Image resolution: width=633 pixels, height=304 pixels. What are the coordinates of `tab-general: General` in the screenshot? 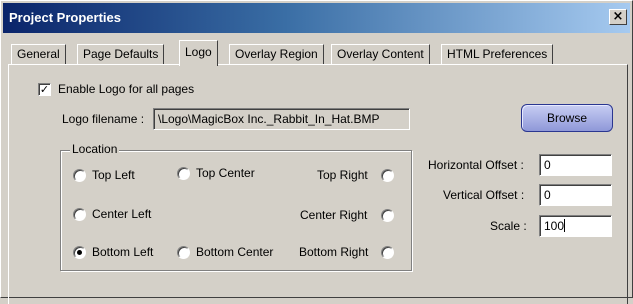 It's located at (38, 54).